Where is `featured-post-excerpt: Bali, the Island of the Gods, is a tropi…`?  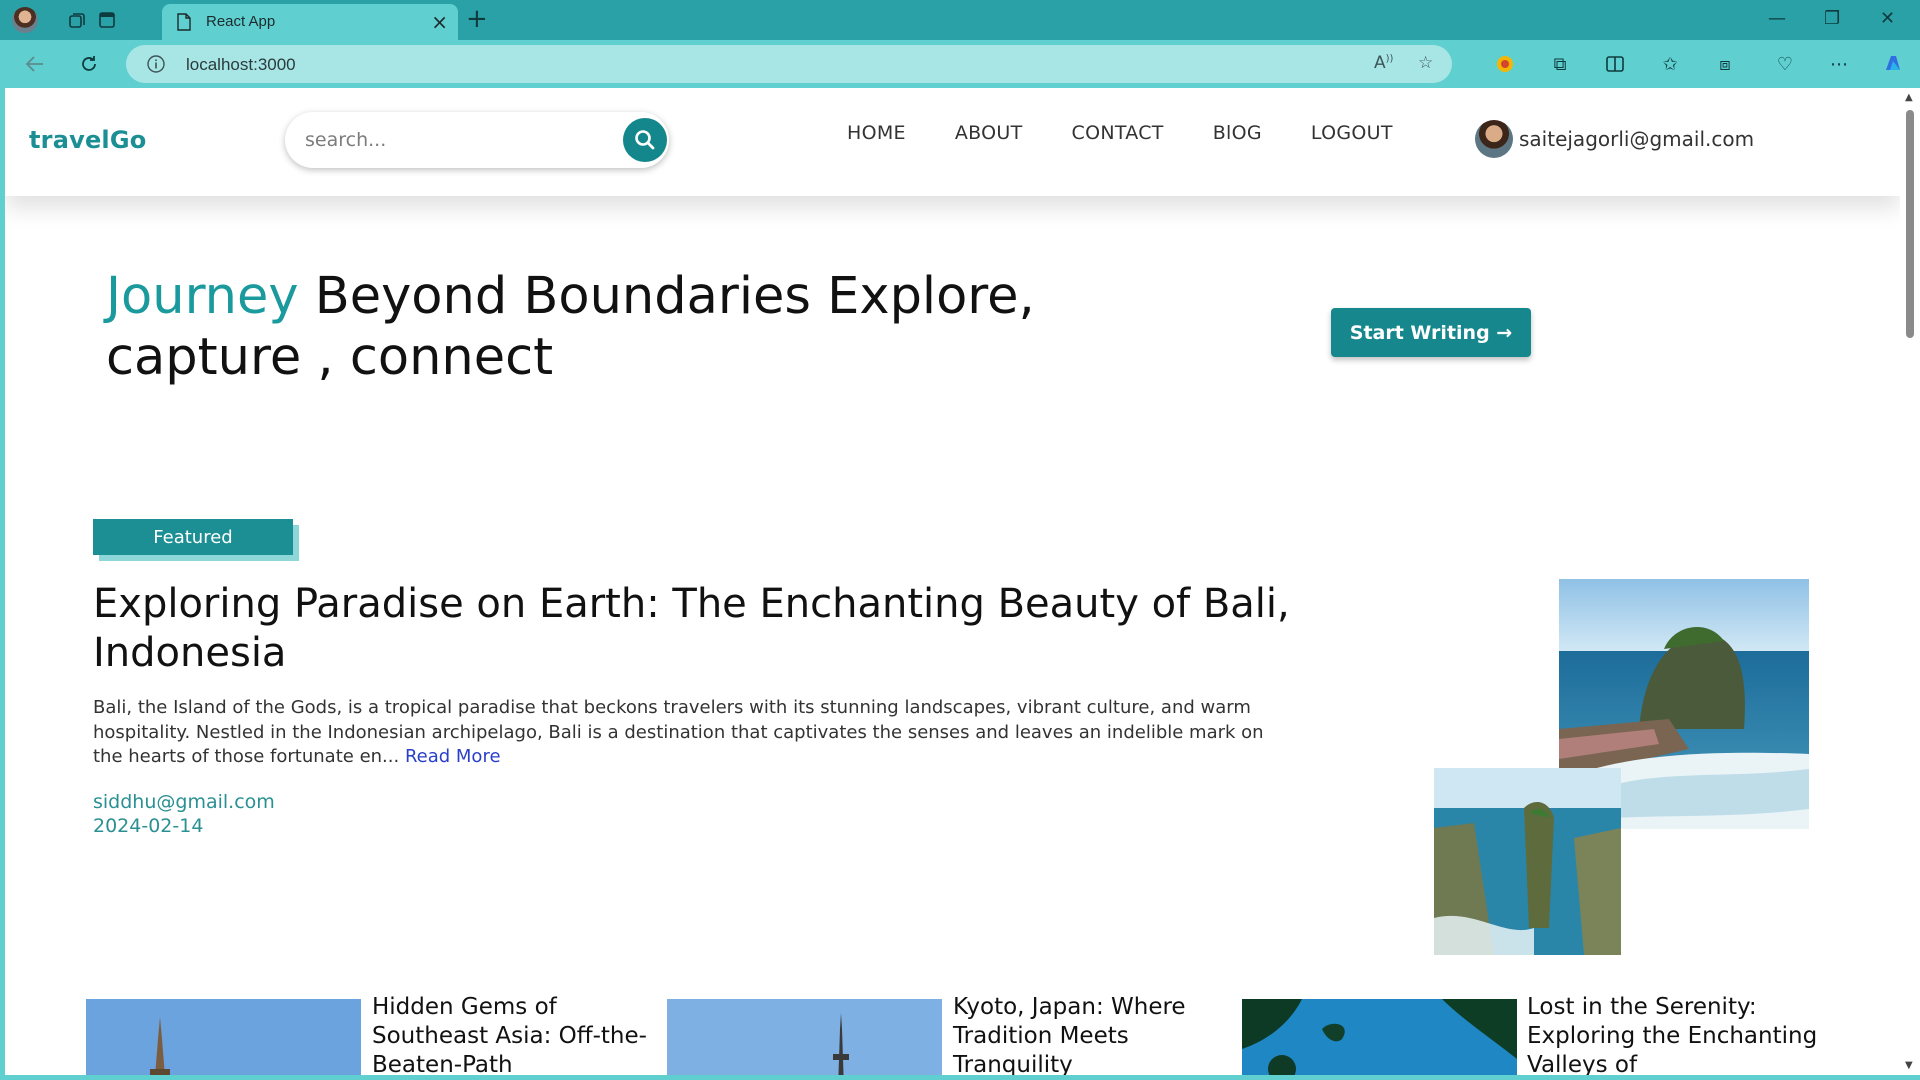
featured-post-excerpt: Bali, the Island of the Gods, is a tropi… is located at coordinates (693, 733).